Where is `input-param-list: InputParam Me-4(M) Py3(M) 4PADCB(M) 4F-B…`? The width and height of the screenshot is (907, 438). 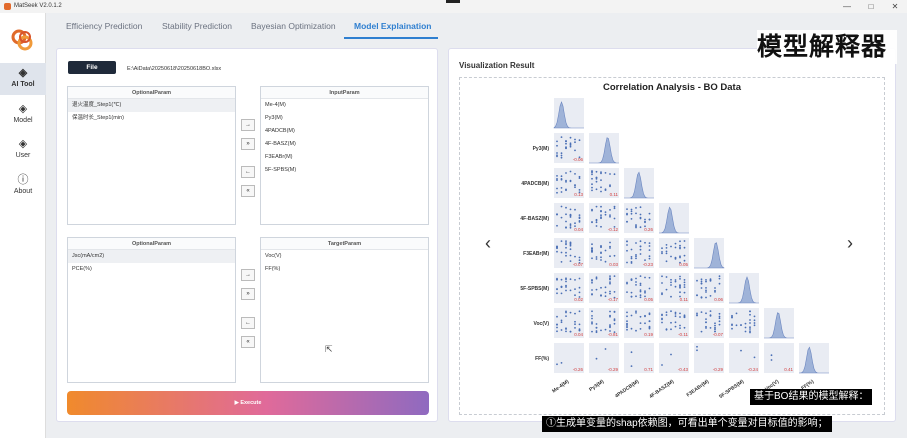 input-param-list: InputParam Me-4(M) Py3(M) 4PADCB(M) 4F-B… is located at coordinates (344, 155).